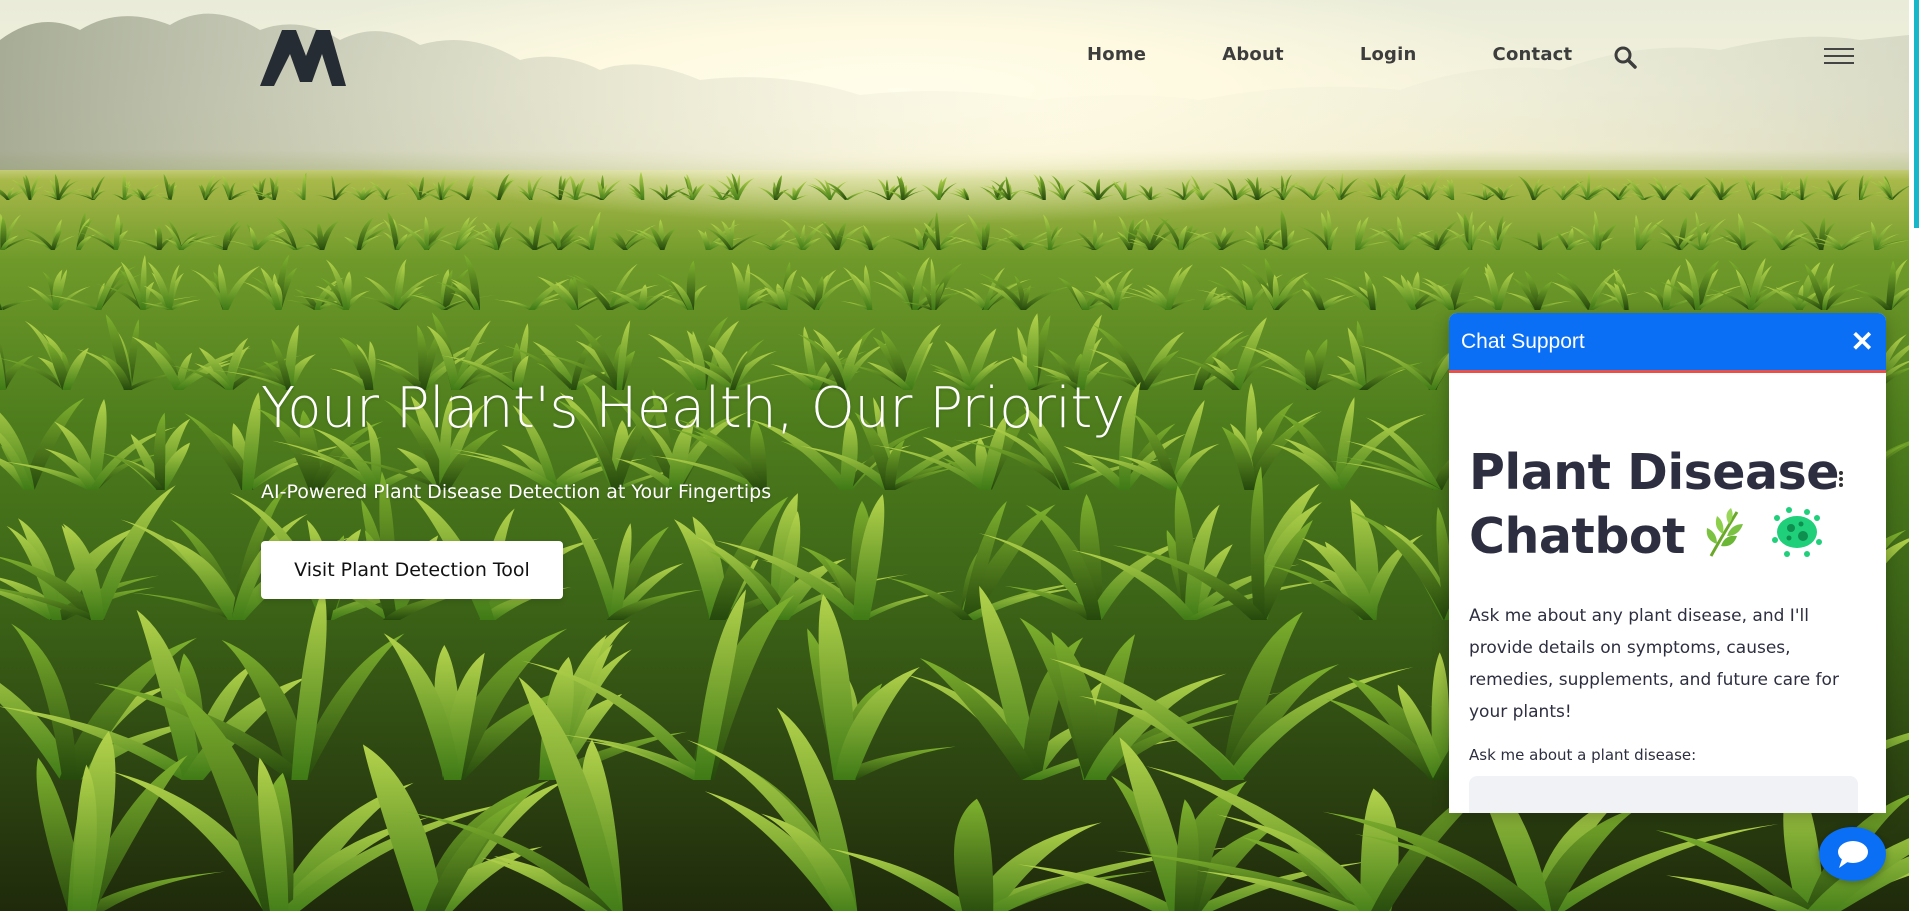  I want to click on main-nav: Home About Login Contact, so click(1359, 54).